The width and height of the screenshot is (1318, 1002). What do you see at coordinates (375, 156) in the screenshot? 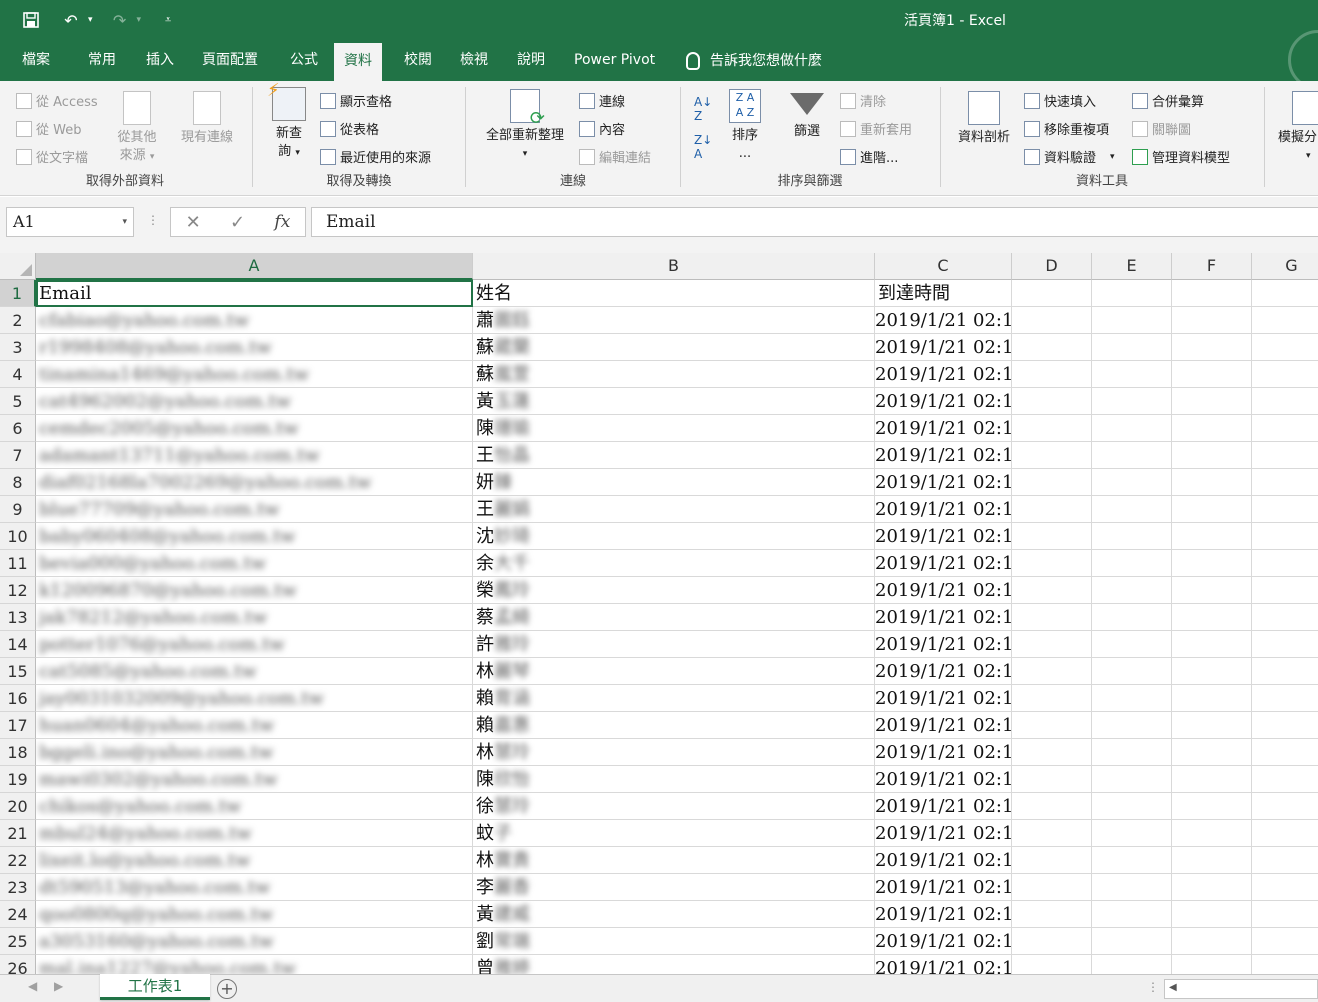
I see `recent-sources-button: 最近使用的來源` at bounding box center [375, 156].